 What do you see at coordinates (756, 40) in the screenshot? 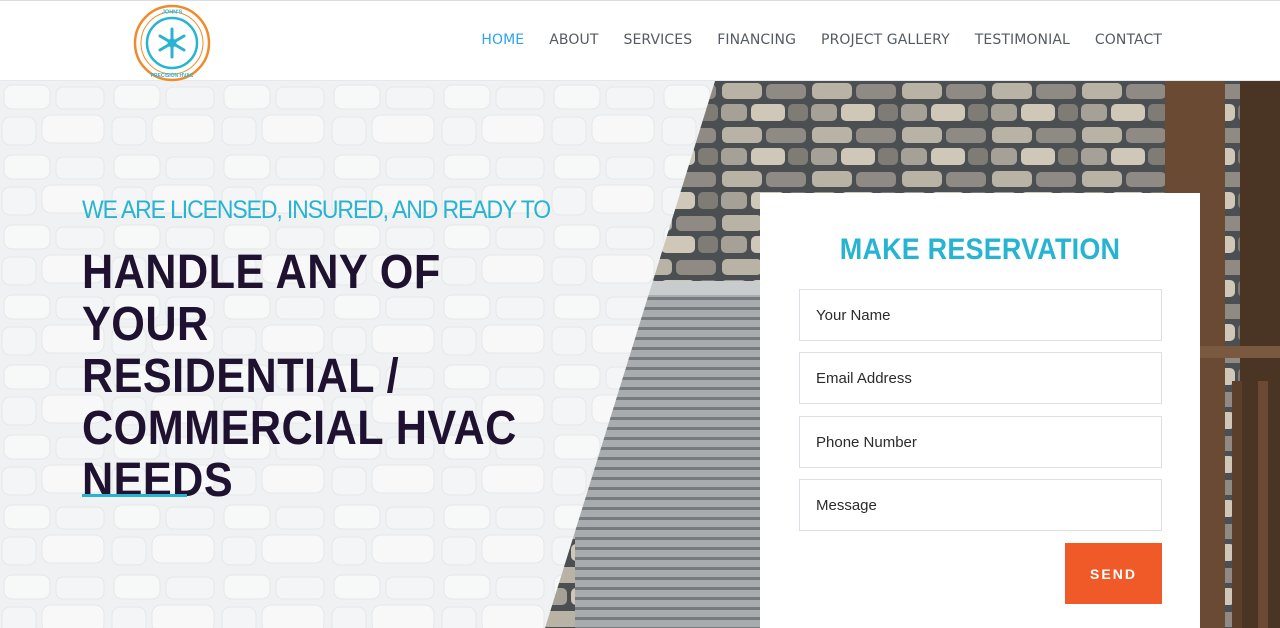
I see `nav-financing-link: FINANCING` at bounding box center [756, 40].